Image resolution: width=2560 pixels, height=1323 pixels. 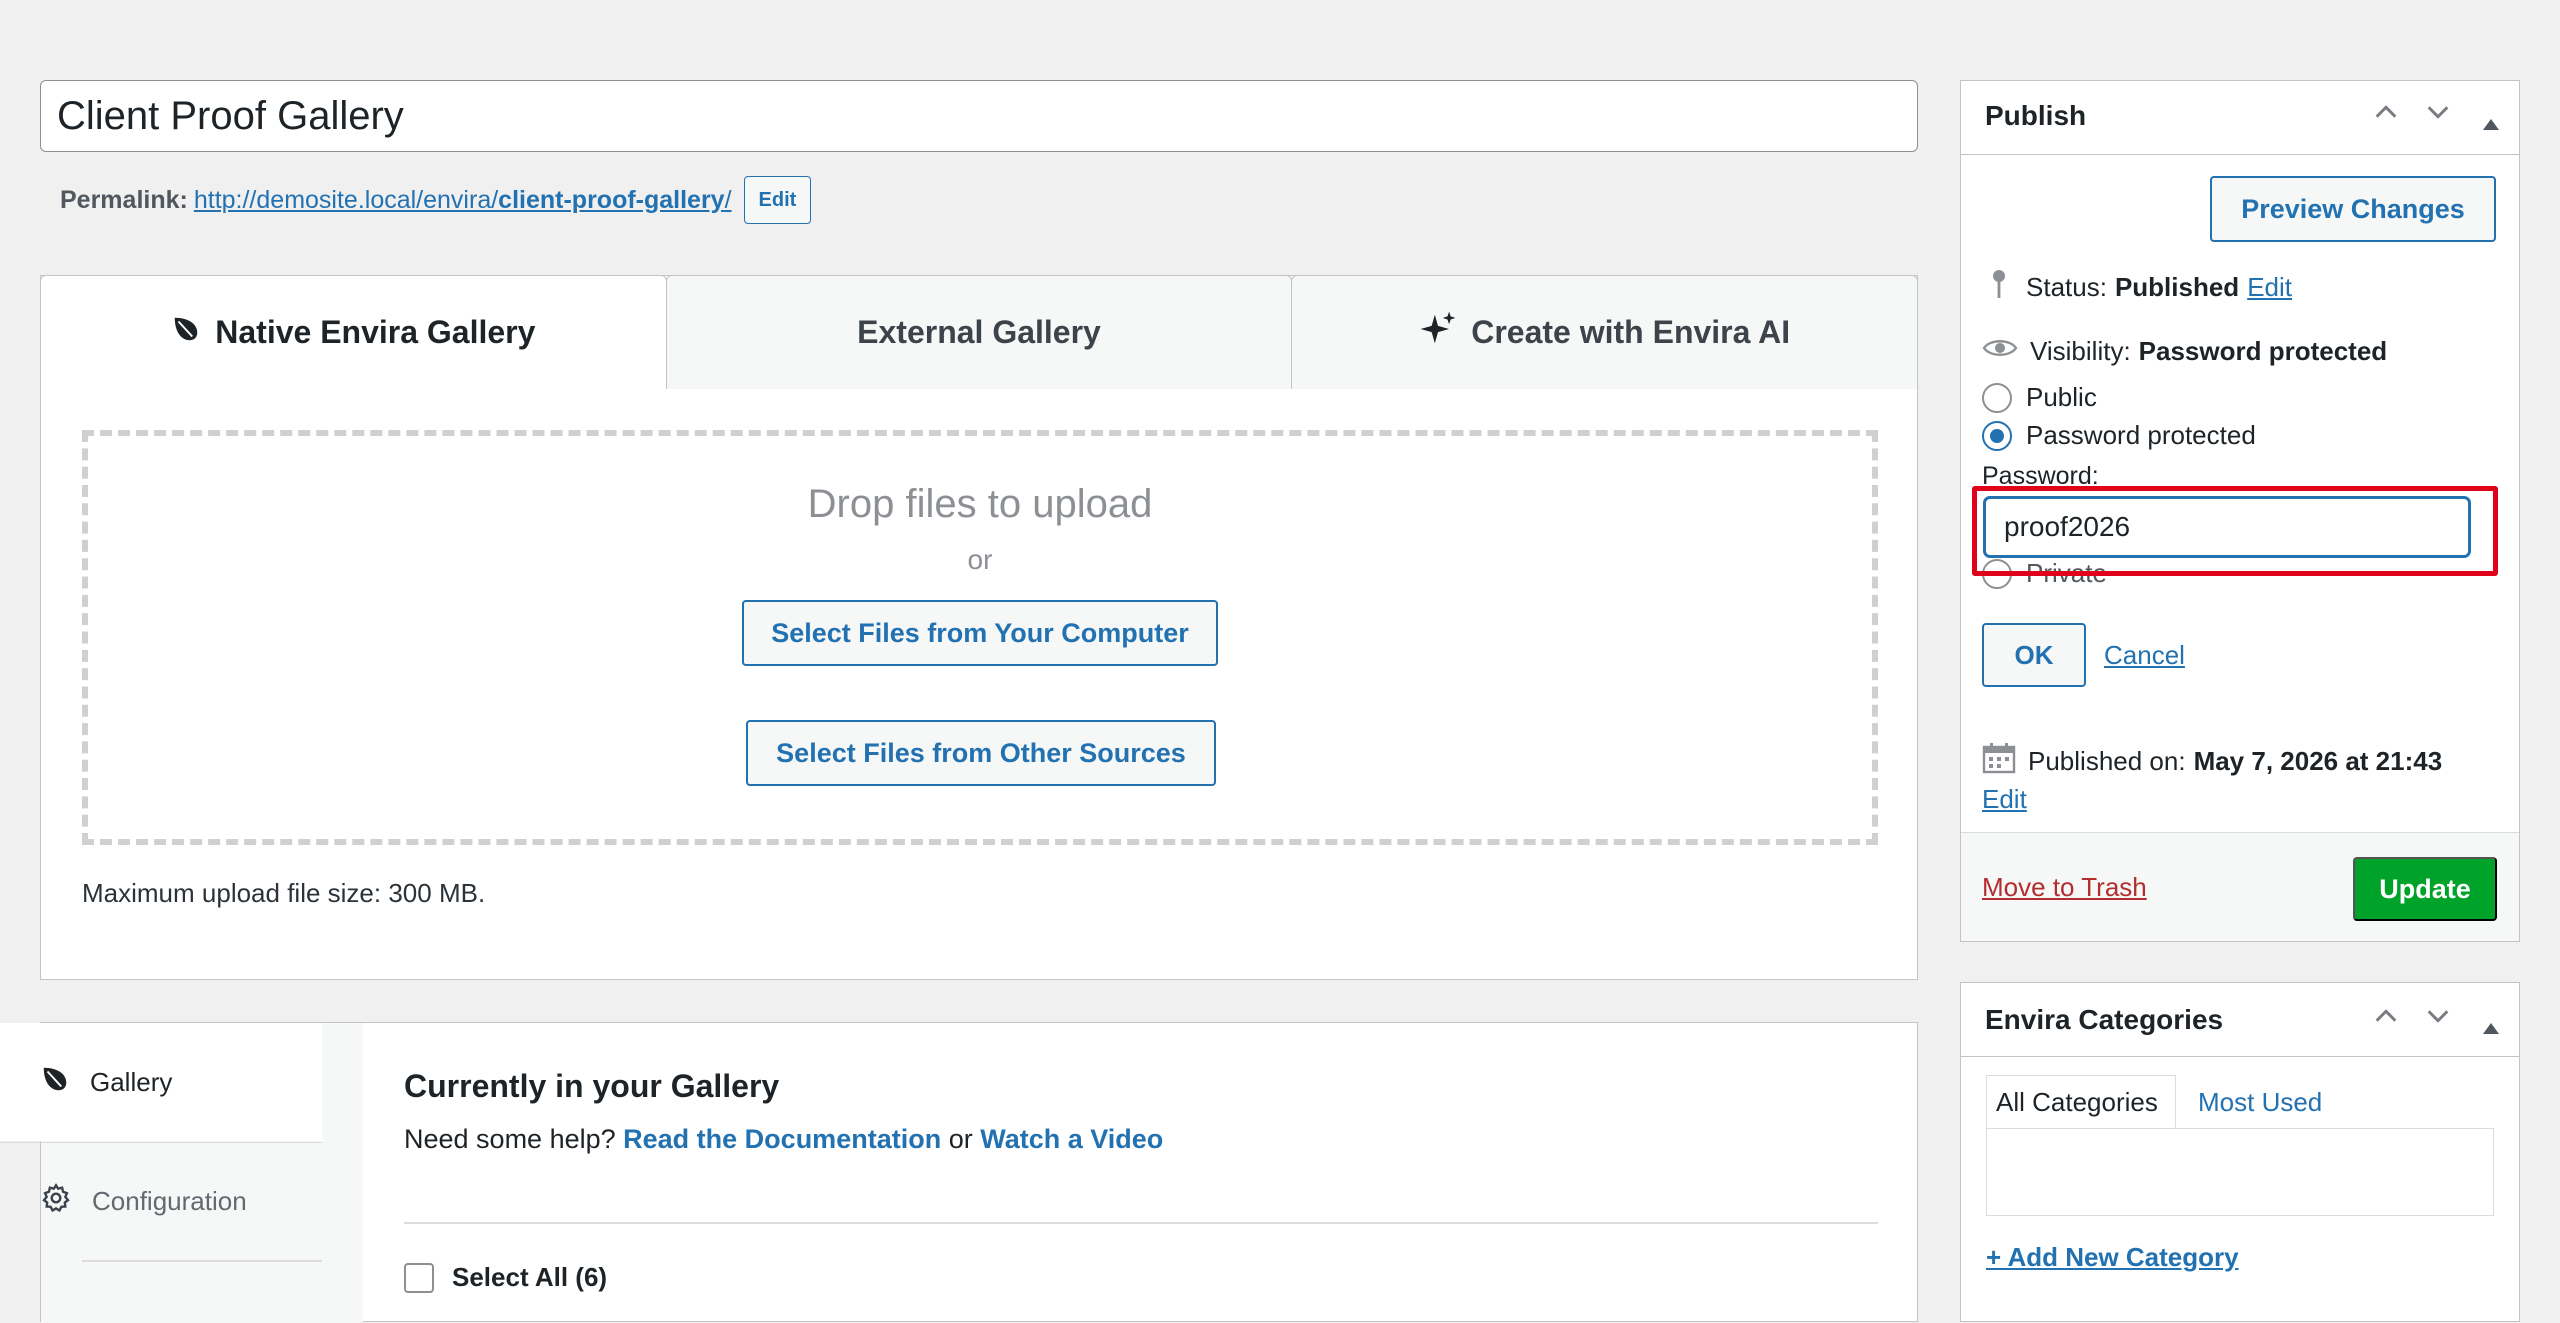 I want to click on gallery-section-title: Currently in your Gallery, so click(x=592, y=1086).